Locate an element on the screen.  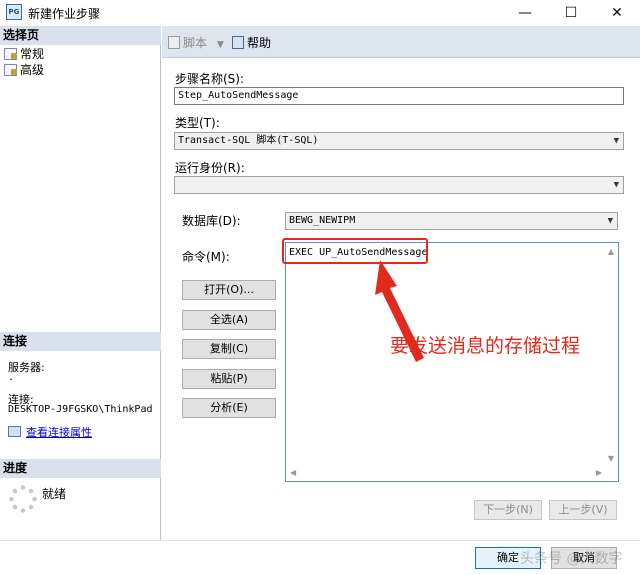
maximize-button: ☐ is located at coordinates (571, 13).